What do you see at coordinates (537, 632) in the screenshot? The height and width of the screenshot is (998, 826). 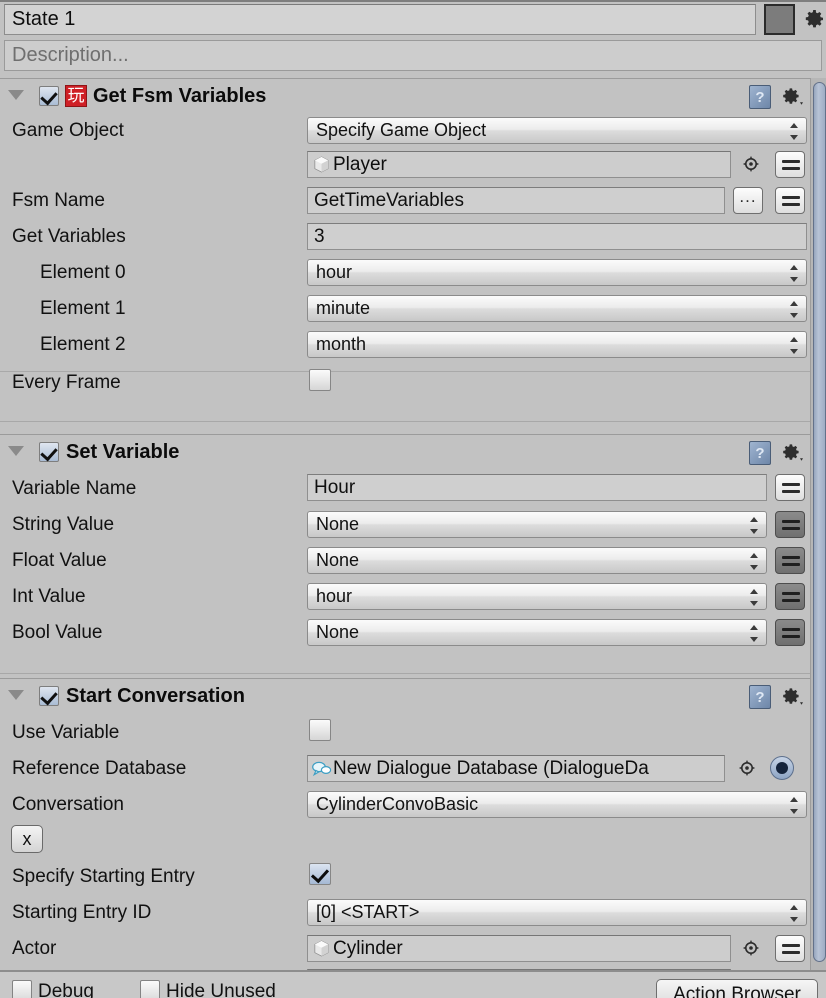 I see `bool-value-dropdown: None` at bounding box center [537, 632].